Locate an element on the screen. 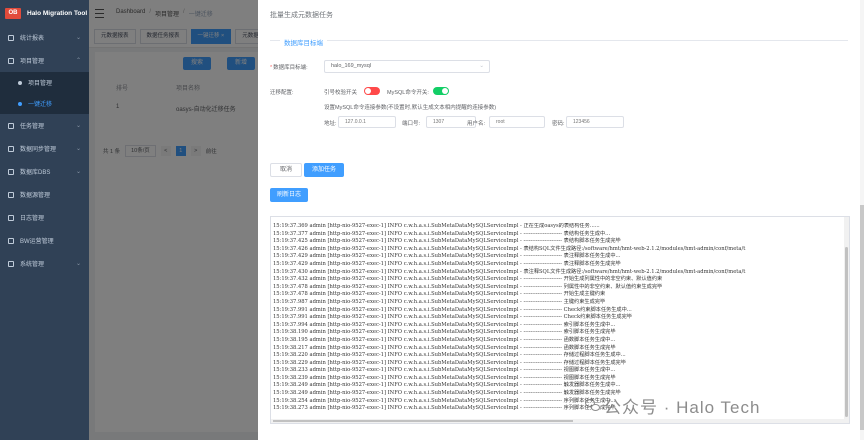  chevron-up-icon: ⌃ is located at coordinates (78, 61).